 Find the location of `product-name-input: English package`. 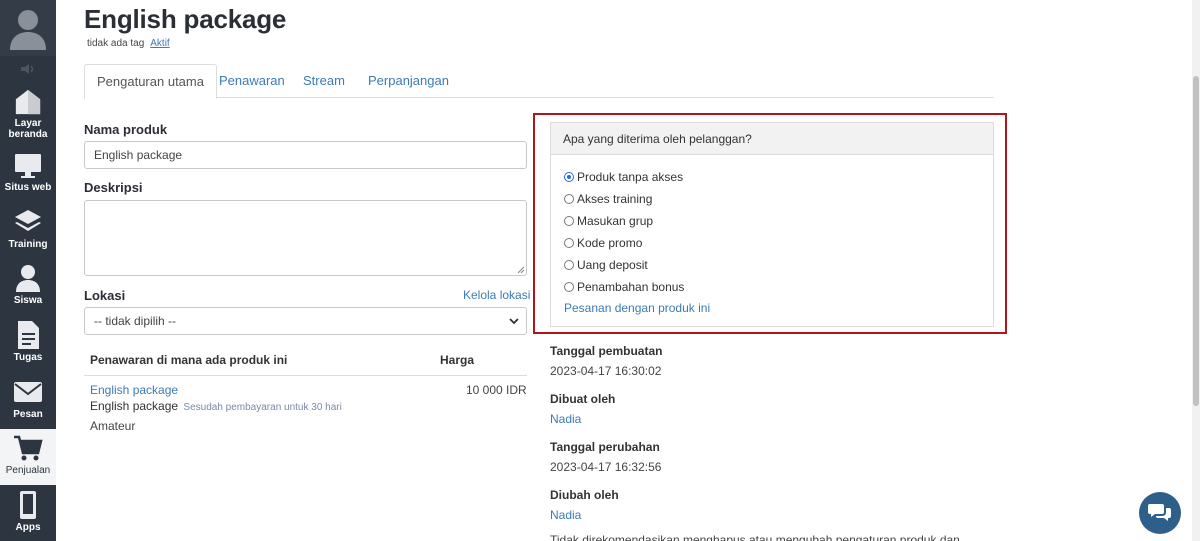

product-name-input: English package is located at coordinates (305, 155).